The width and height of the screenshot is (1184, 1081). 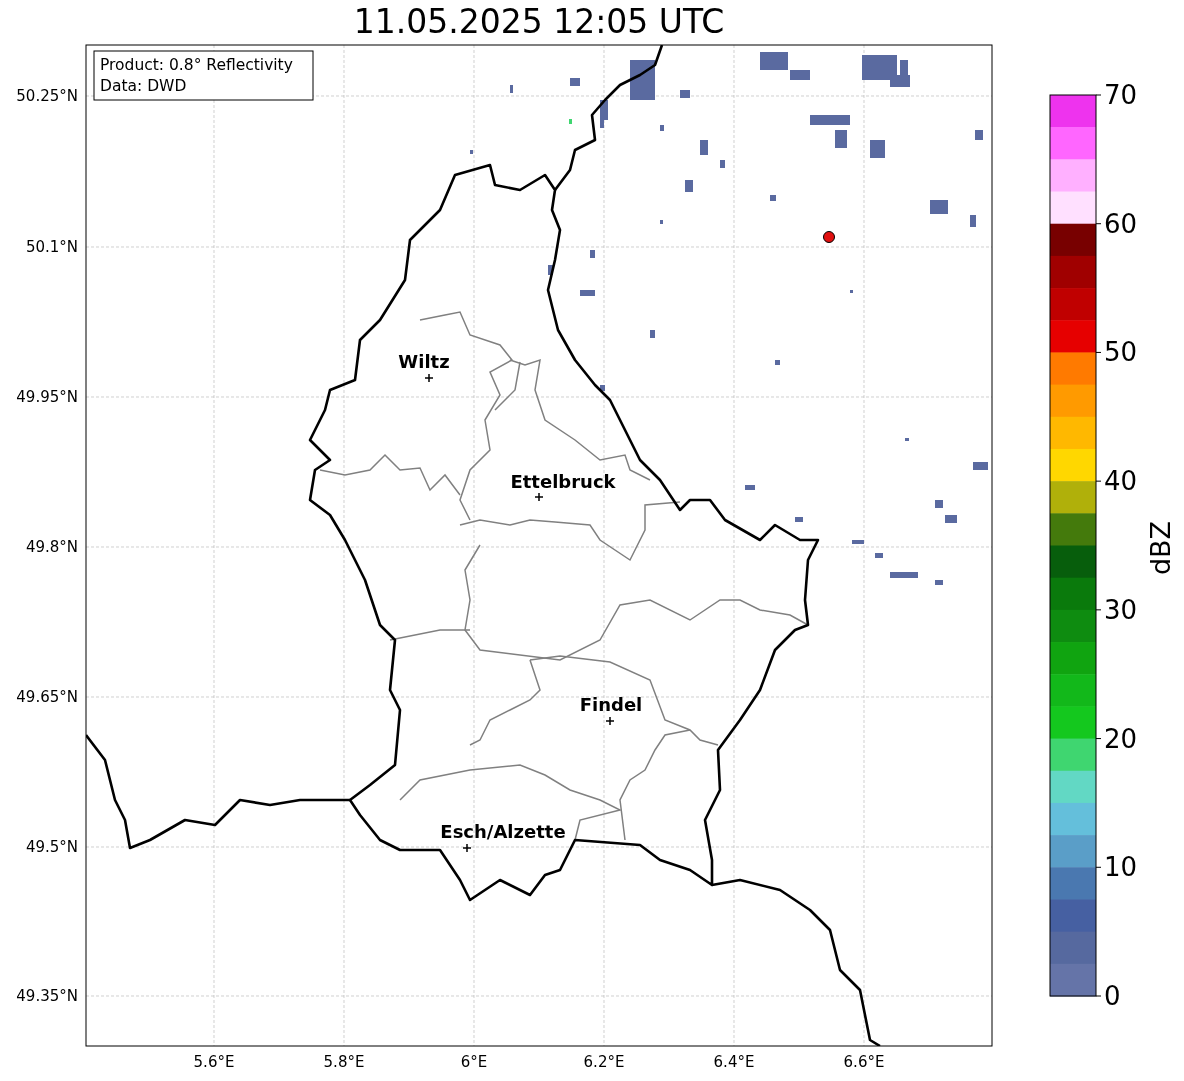 What do you see at coordinates (1121, 481) in the screenshot?
I see `colorbar-tick-label: 40` at bounding box center [1121, 481].